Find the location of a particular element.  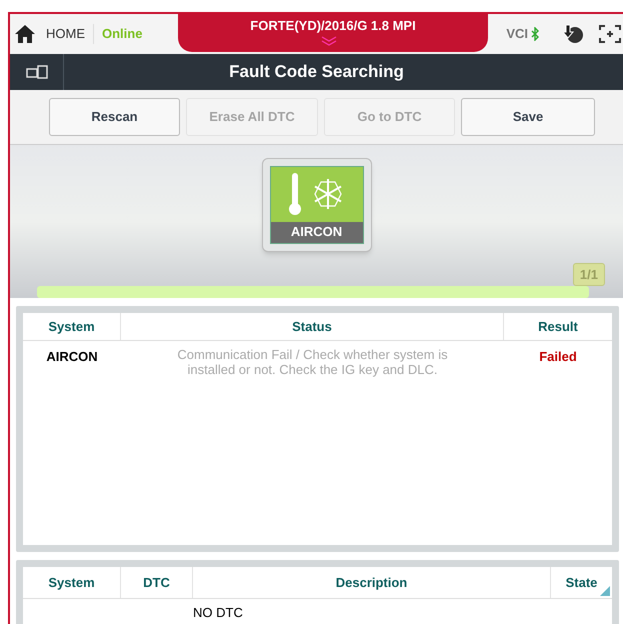

column-header: Status is located at coordinates (312, 326).